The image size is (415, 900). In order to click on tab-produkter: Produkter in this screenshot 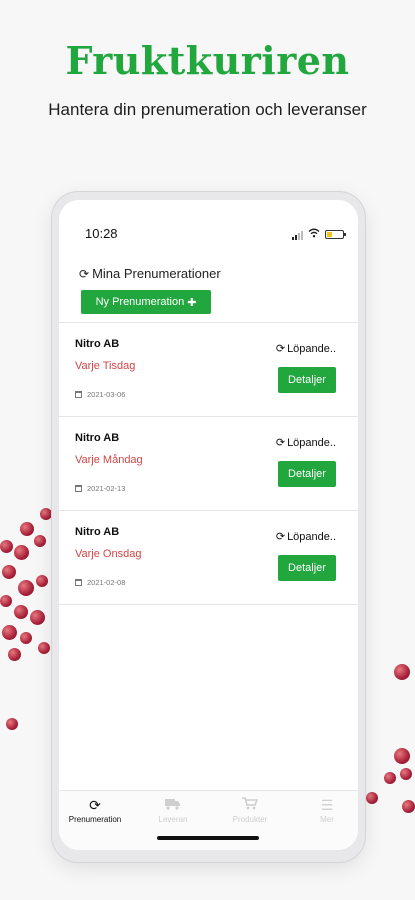, I will do `click(250, 810)`.